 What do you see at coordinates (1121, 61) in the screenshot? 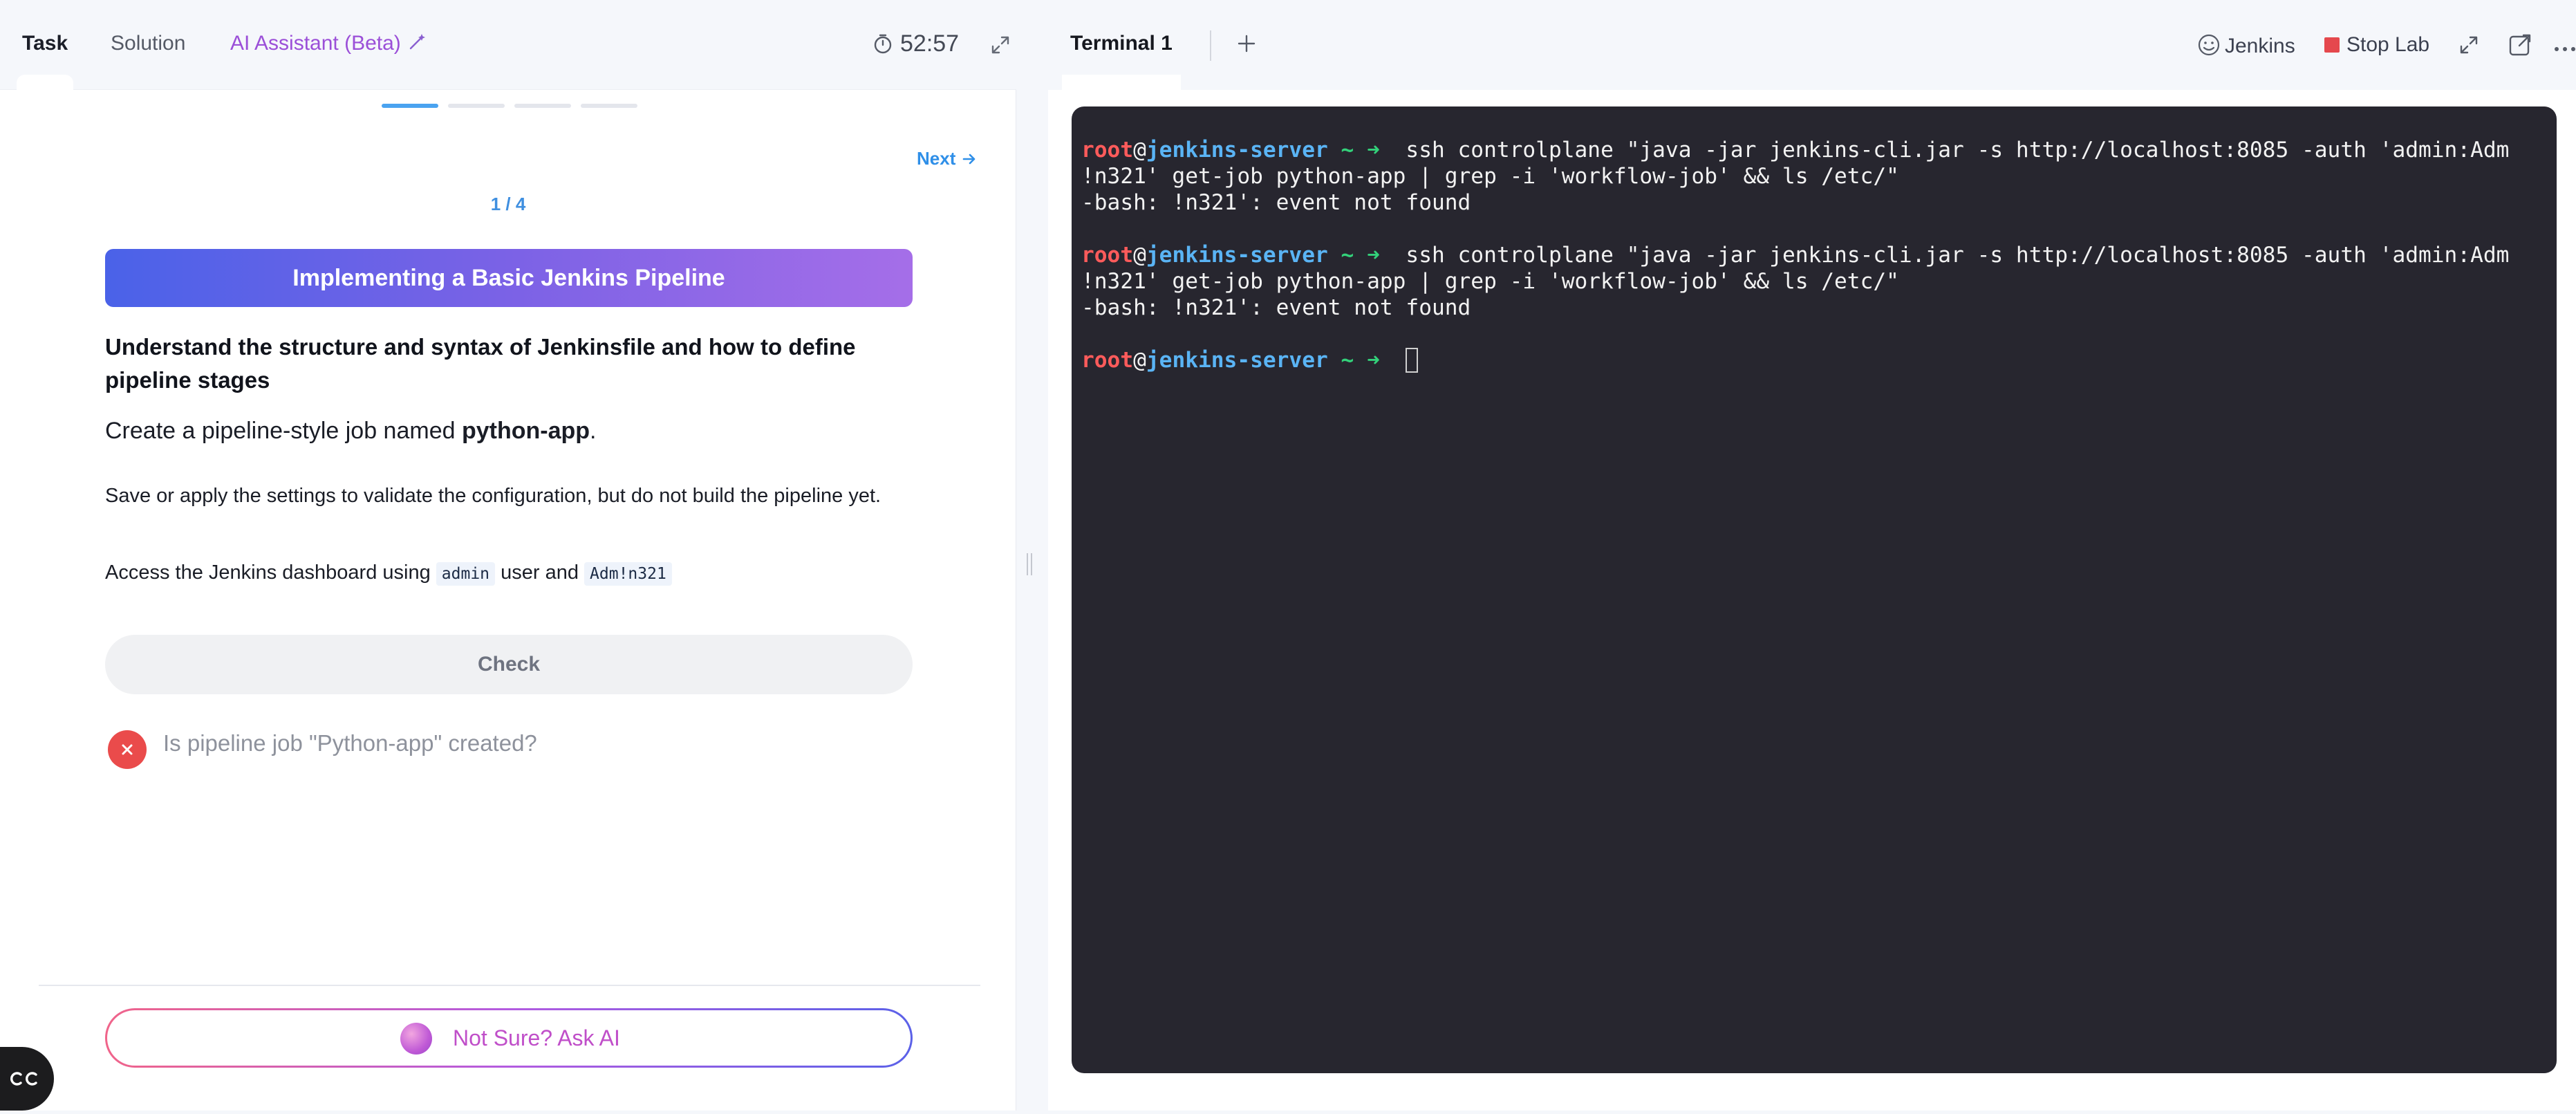
I see `tab-terminal-1: Terminal 1` at bounding box center [1121, 61].